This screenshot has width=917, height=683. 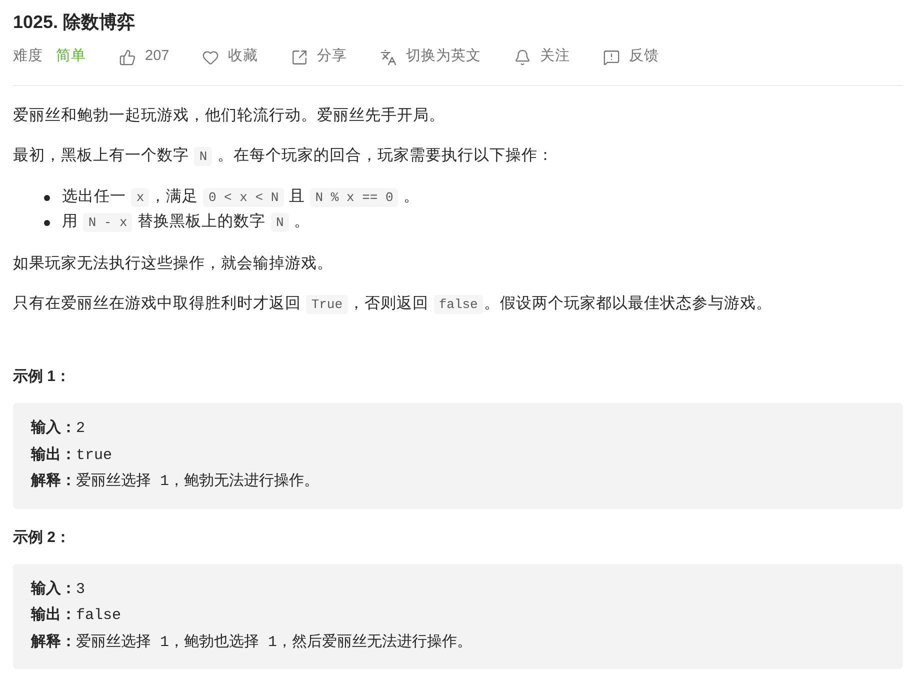 I want to click on example-line: 解释：爱丽丝选择 1，鲍勃无法进行操作。, so click(x=175, y=481).